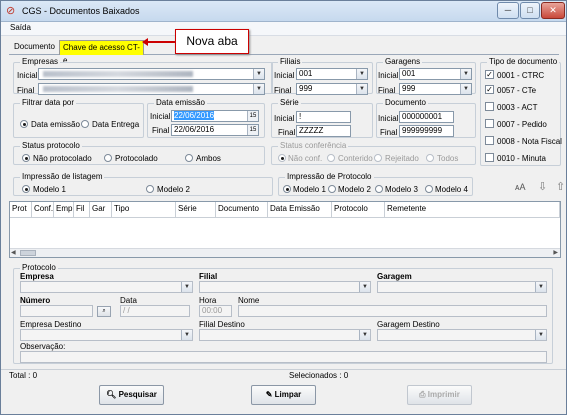 Image resolution: width=567 pixels, height=415 pixels. I want to click on protocolo-garagem-select: ▼, so click(462, 287).